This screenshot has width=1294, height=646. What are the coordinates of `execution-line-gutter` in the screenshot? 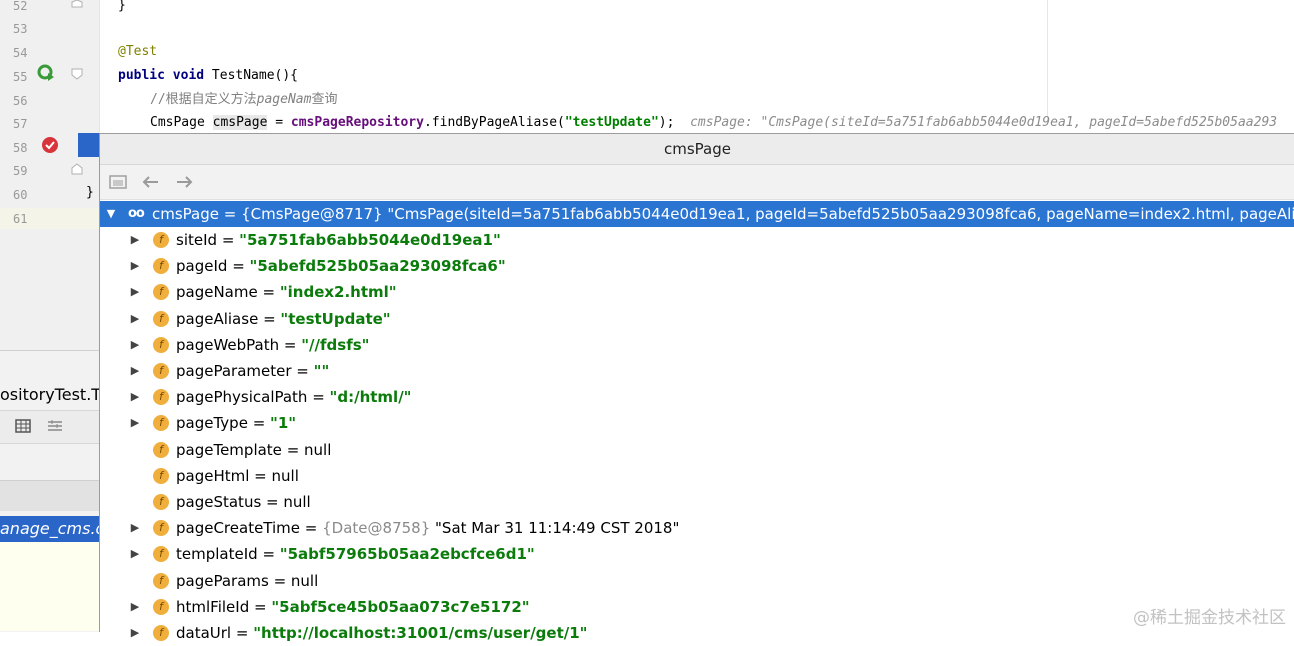 It's located at (39, 145).